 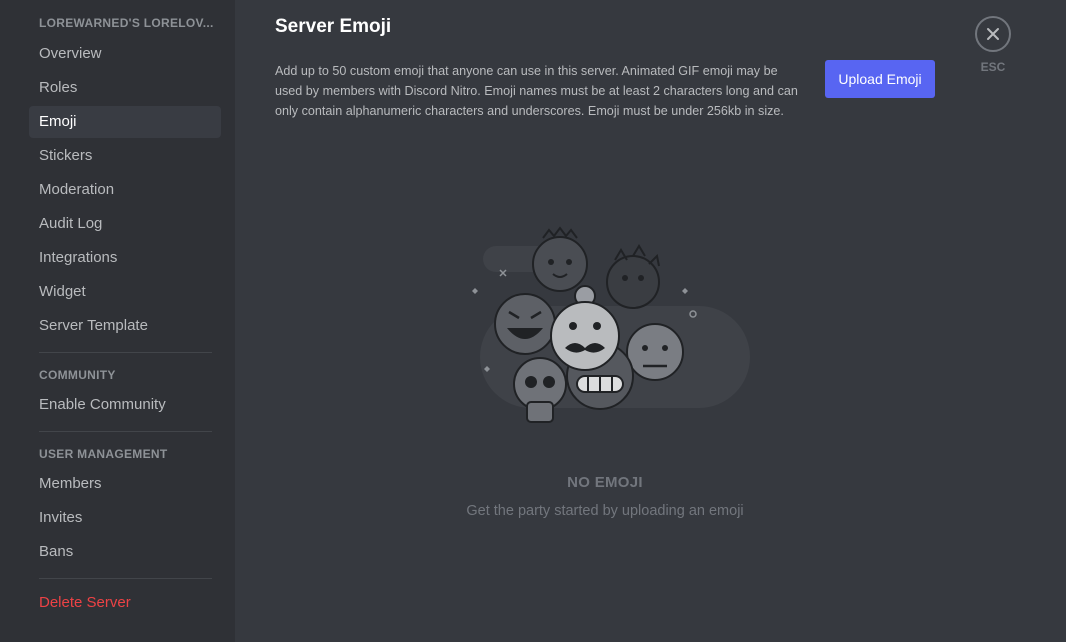 I want to click on sidebar-item-integrations: Integrations, so click(x=125, y=258).